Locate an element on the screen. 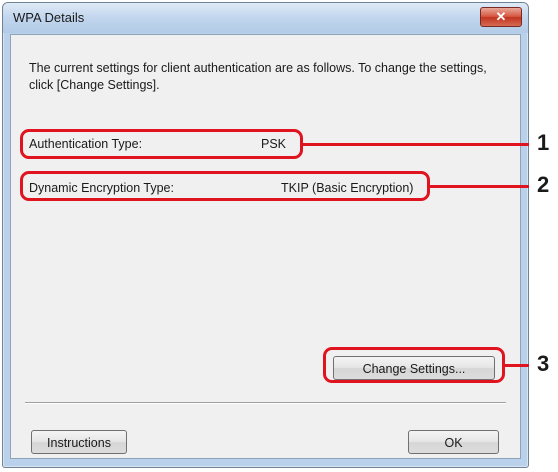  callout-number-3: 3 is located at coordinates (543, 363).